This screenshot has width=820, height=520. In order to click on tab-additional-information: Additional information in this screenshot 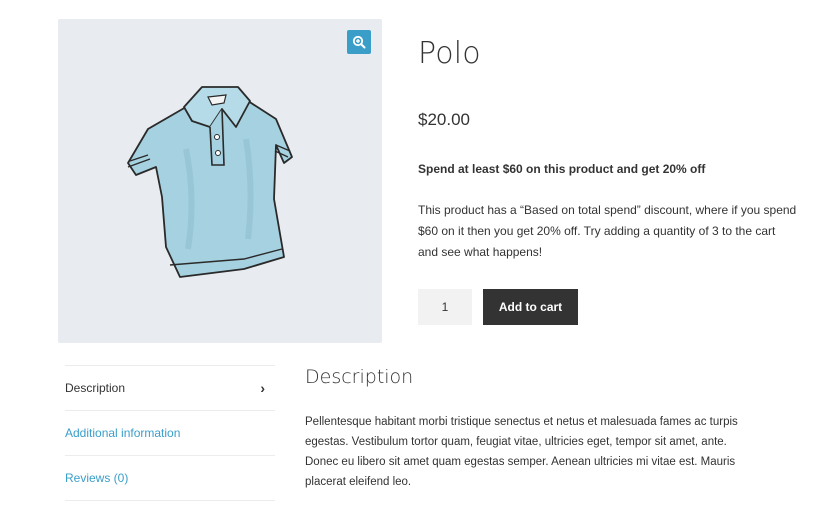, I will do `click(170, 433)`.